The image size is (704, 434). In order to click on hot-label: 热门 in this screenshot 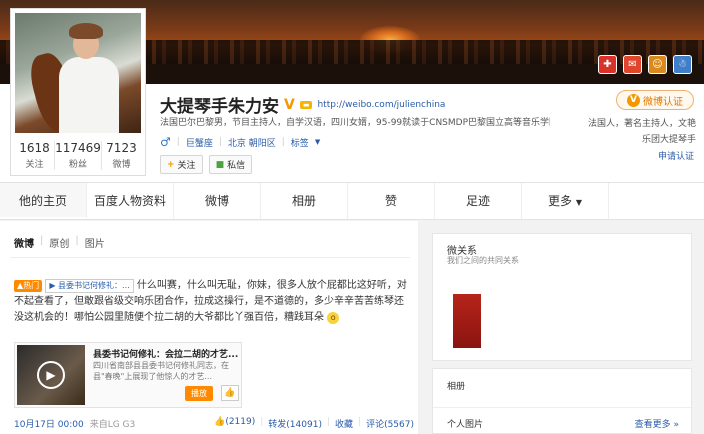, I will do `click(31, 285)`.